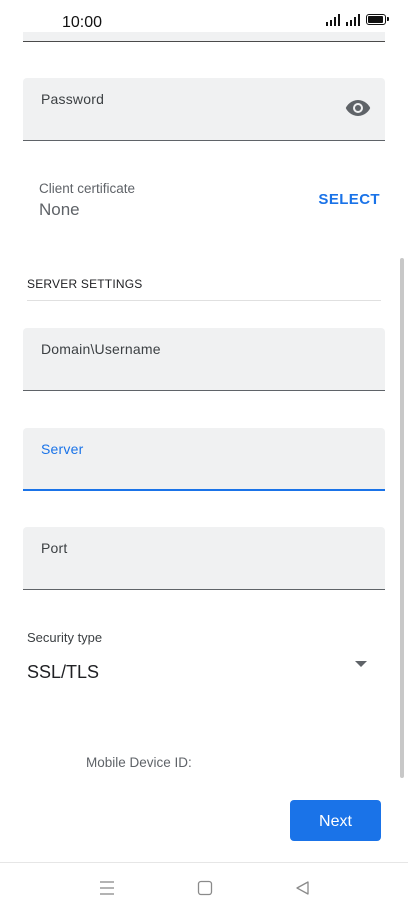  I want to click on password-label: Password, so click(73, 99).